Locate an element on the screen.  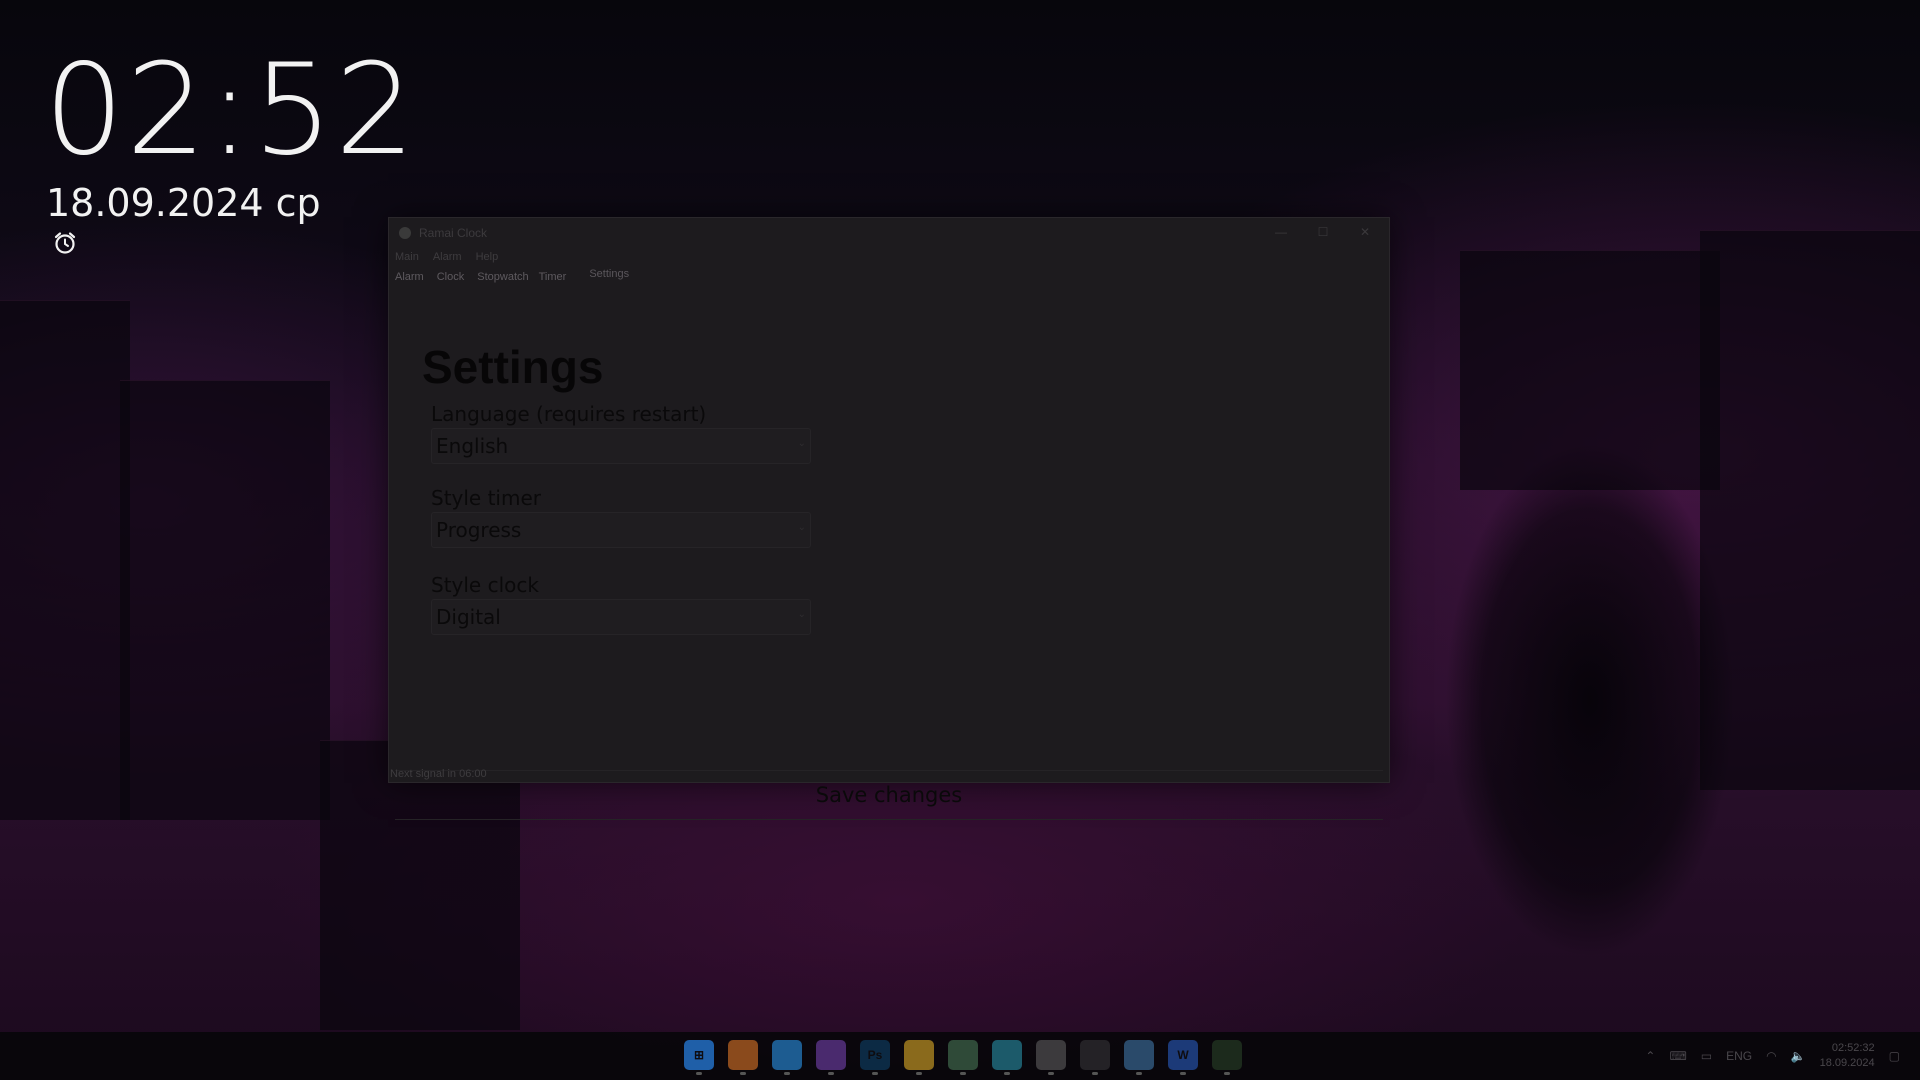
status-bar: Next signal in 06:00 is located at coordinates (438, 774).